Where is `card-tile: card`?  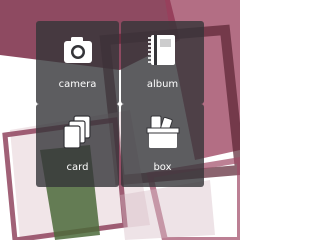 card-tile: card is located at coordinates (77, 145).